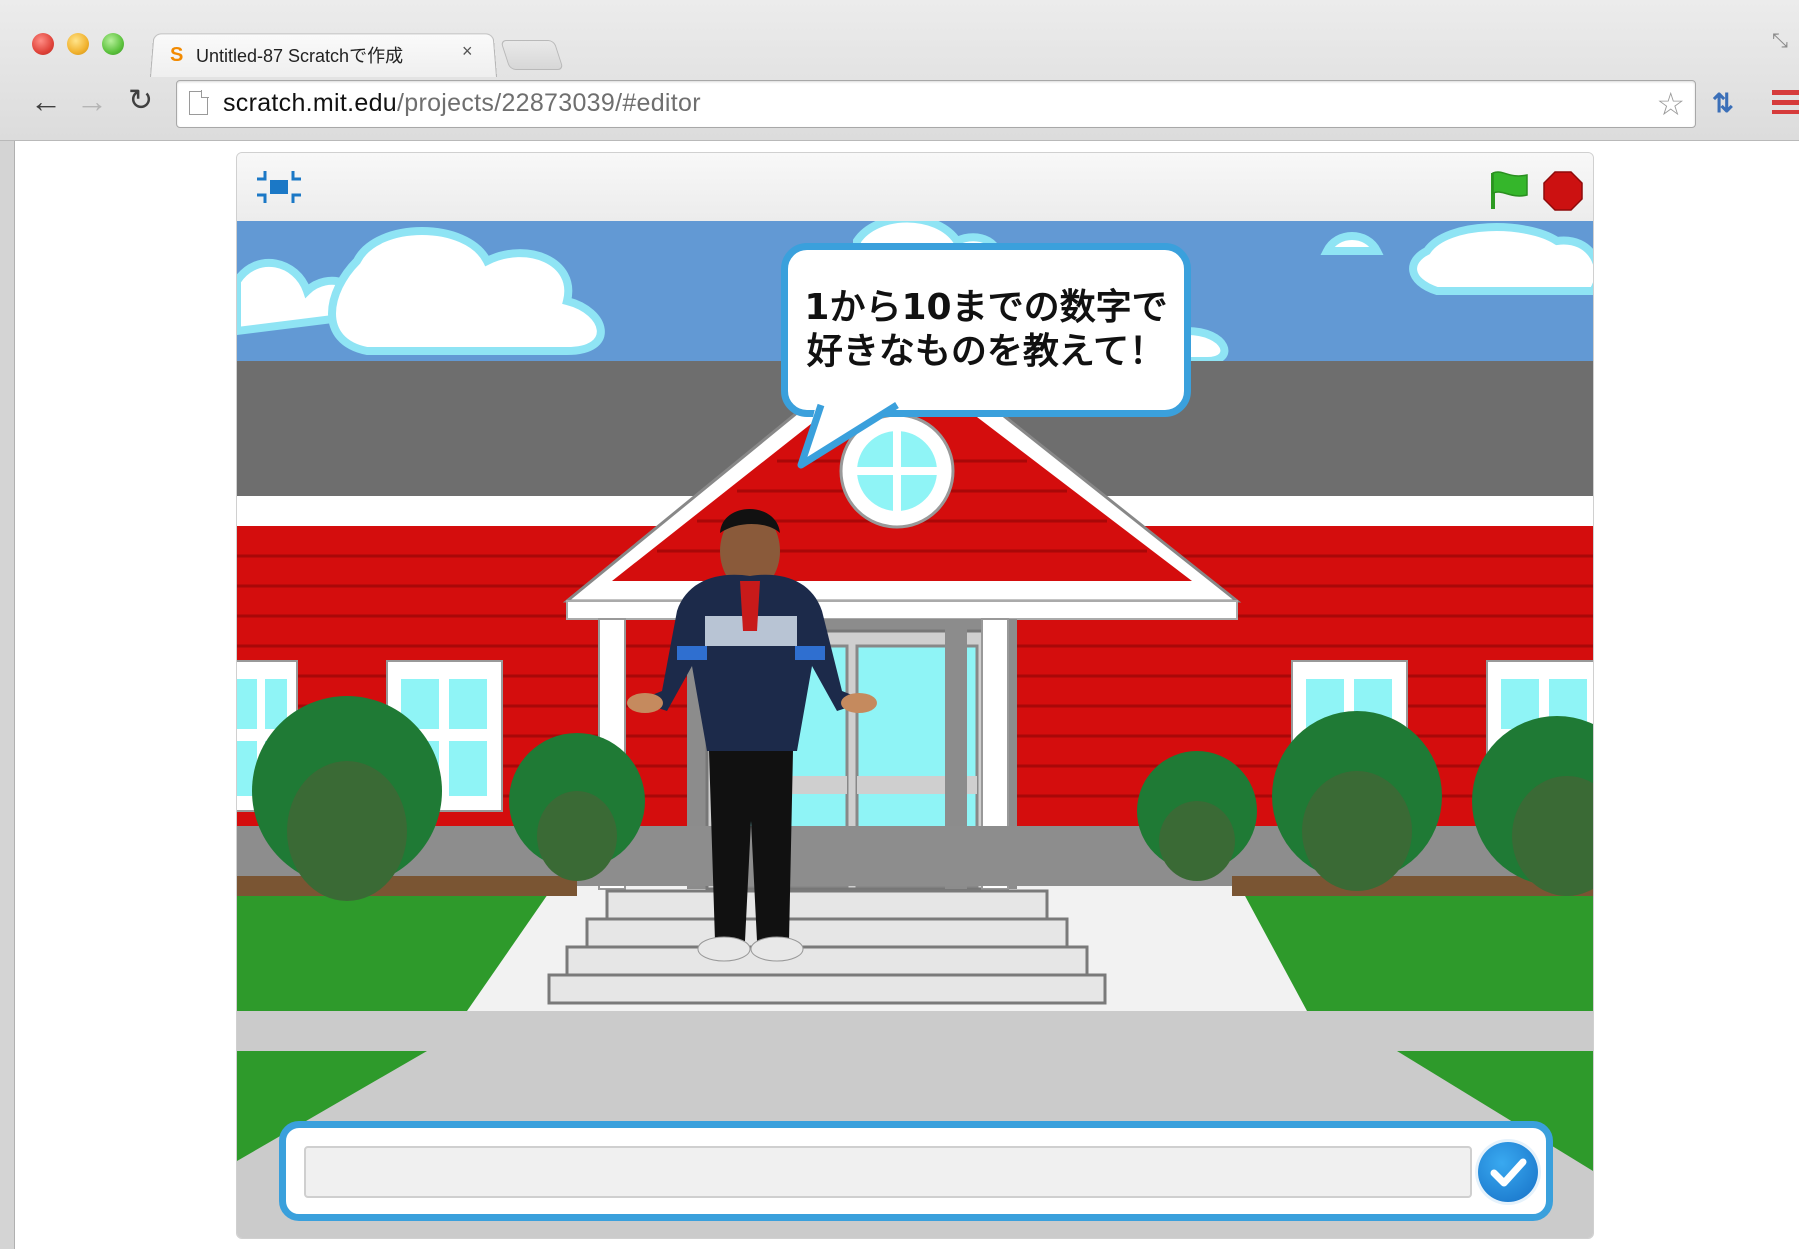 Image resolution: width=1799 pixels, height=1249 pixels. I want to click on window-left-frame, so click(7, 624).